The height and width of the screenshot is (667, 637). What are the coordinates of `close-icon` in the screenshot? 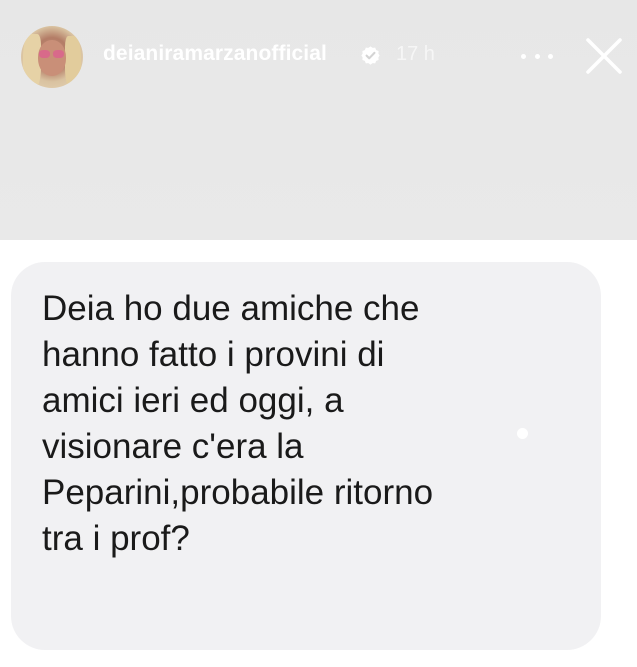 It's located at (604, 56).